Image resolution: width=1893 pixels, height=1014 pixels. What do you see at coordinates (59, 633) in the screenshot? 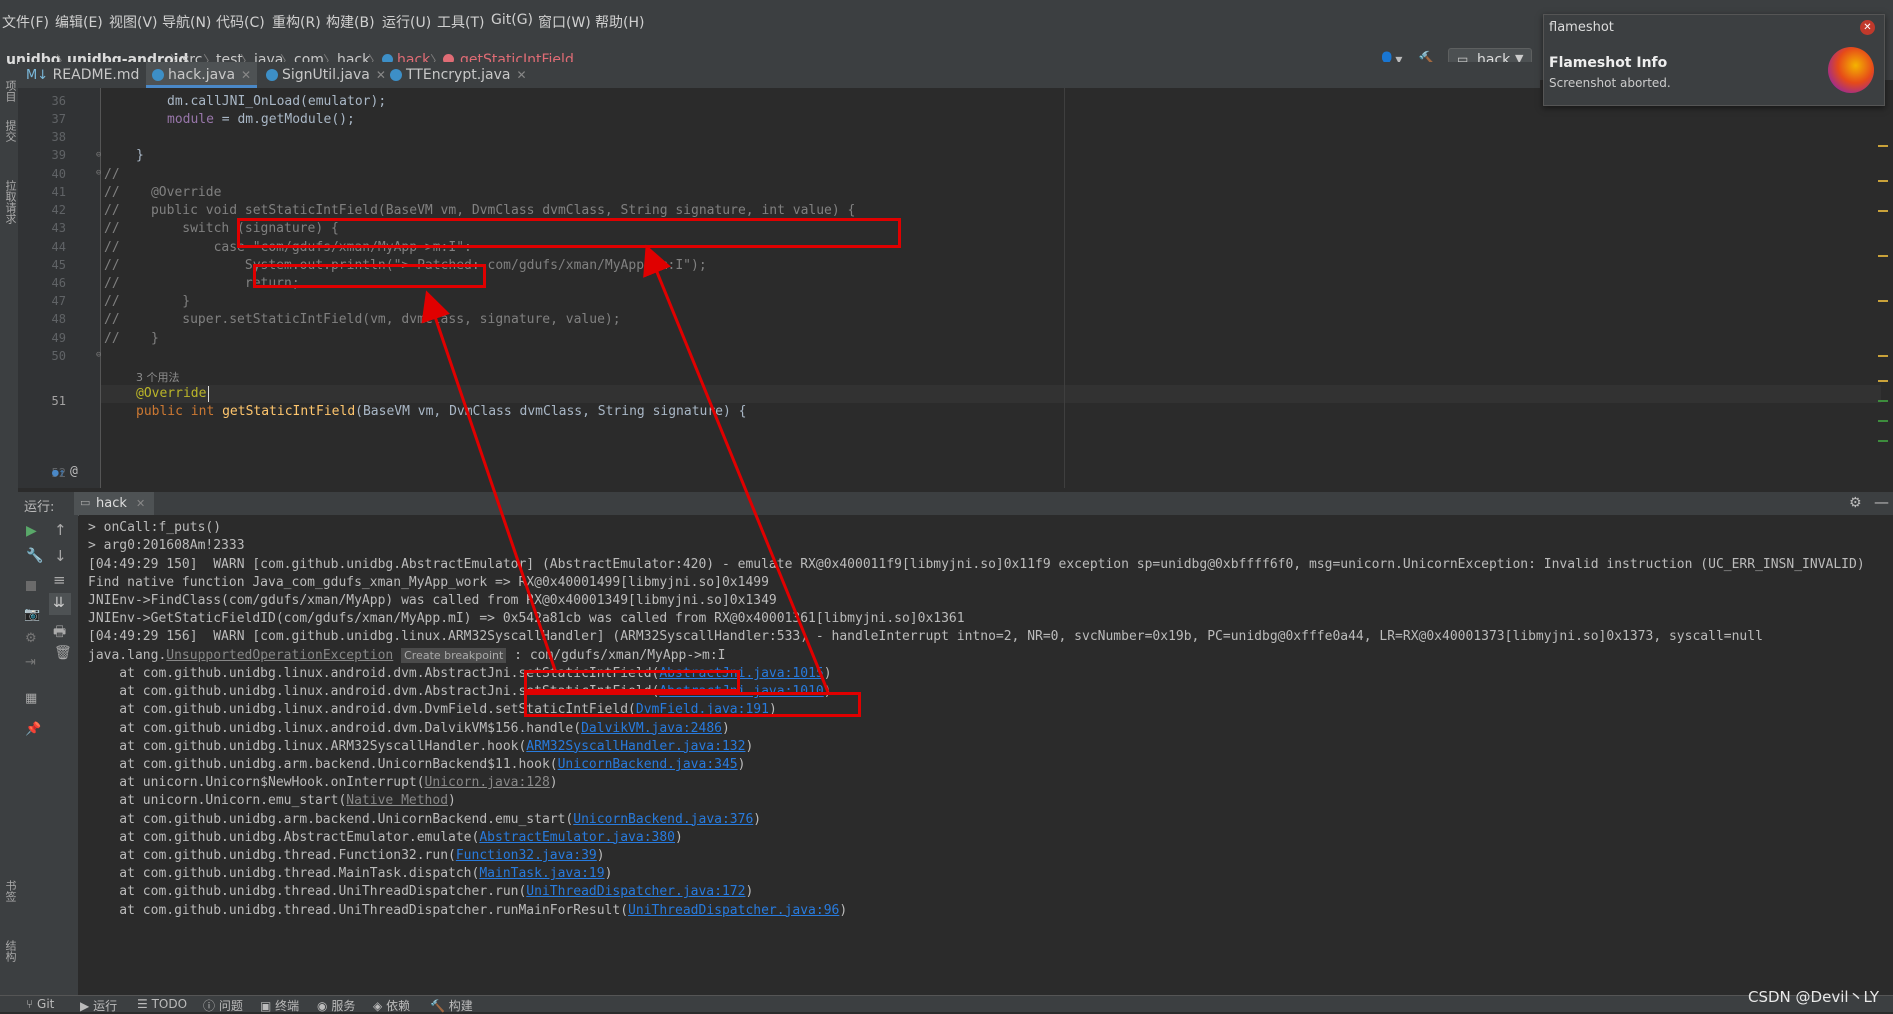
I see `print-icon: 🖶` at bounding box center [59, 633].